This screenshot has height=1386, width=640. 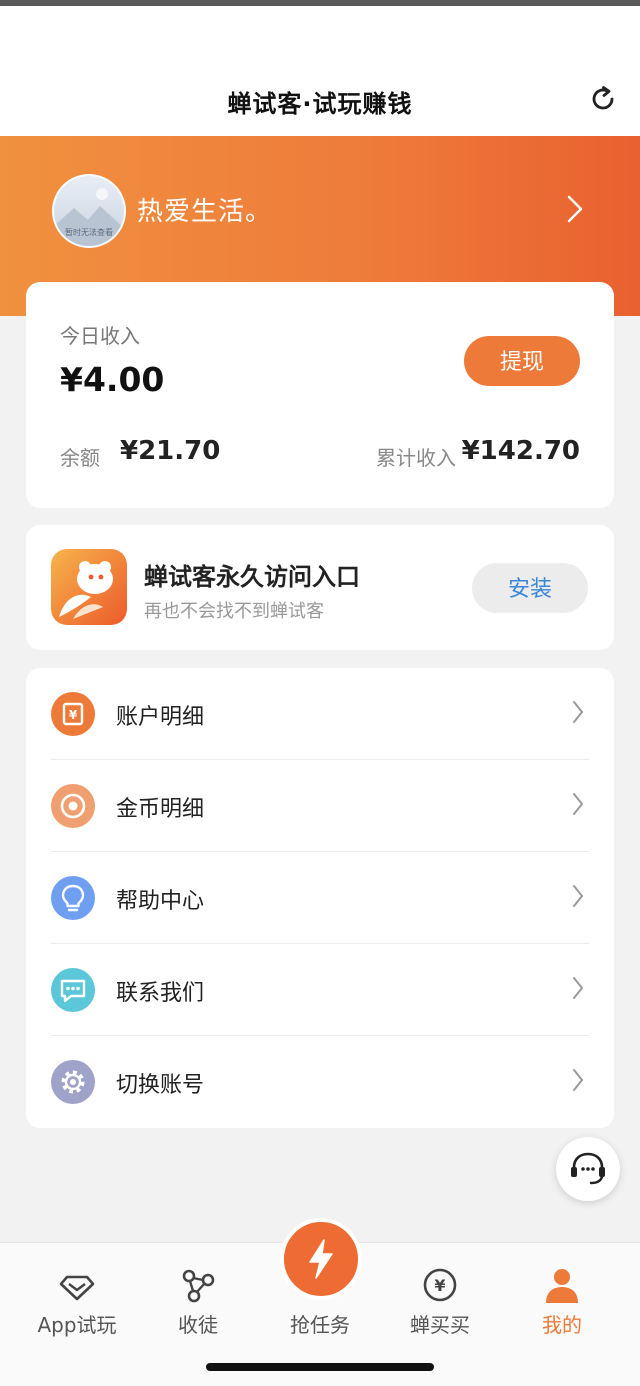 What do you see at coordinates (320, 1082) in the screenshot?
I see `menu-item-switch-account: 切换账号` at bounding box center [320, 1082].